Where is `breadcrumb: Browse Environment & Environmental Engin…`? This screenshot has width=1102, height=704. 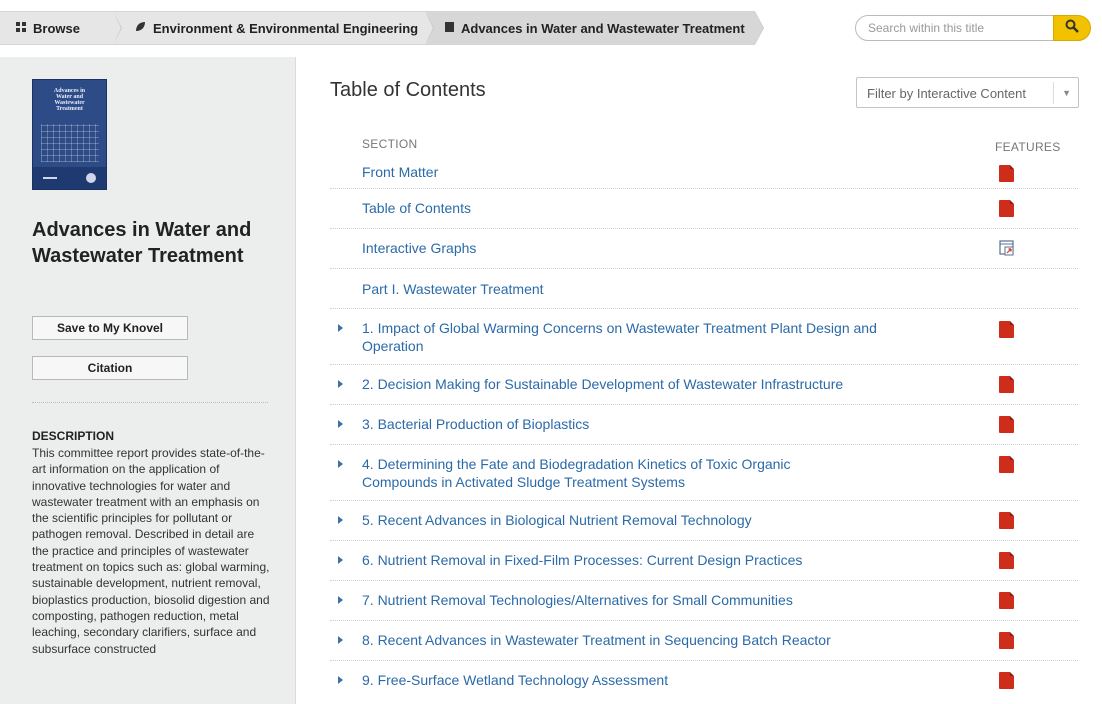 breadcrumb: Browse Environment & Environmental Engin… is located at coordinates (382, 28).